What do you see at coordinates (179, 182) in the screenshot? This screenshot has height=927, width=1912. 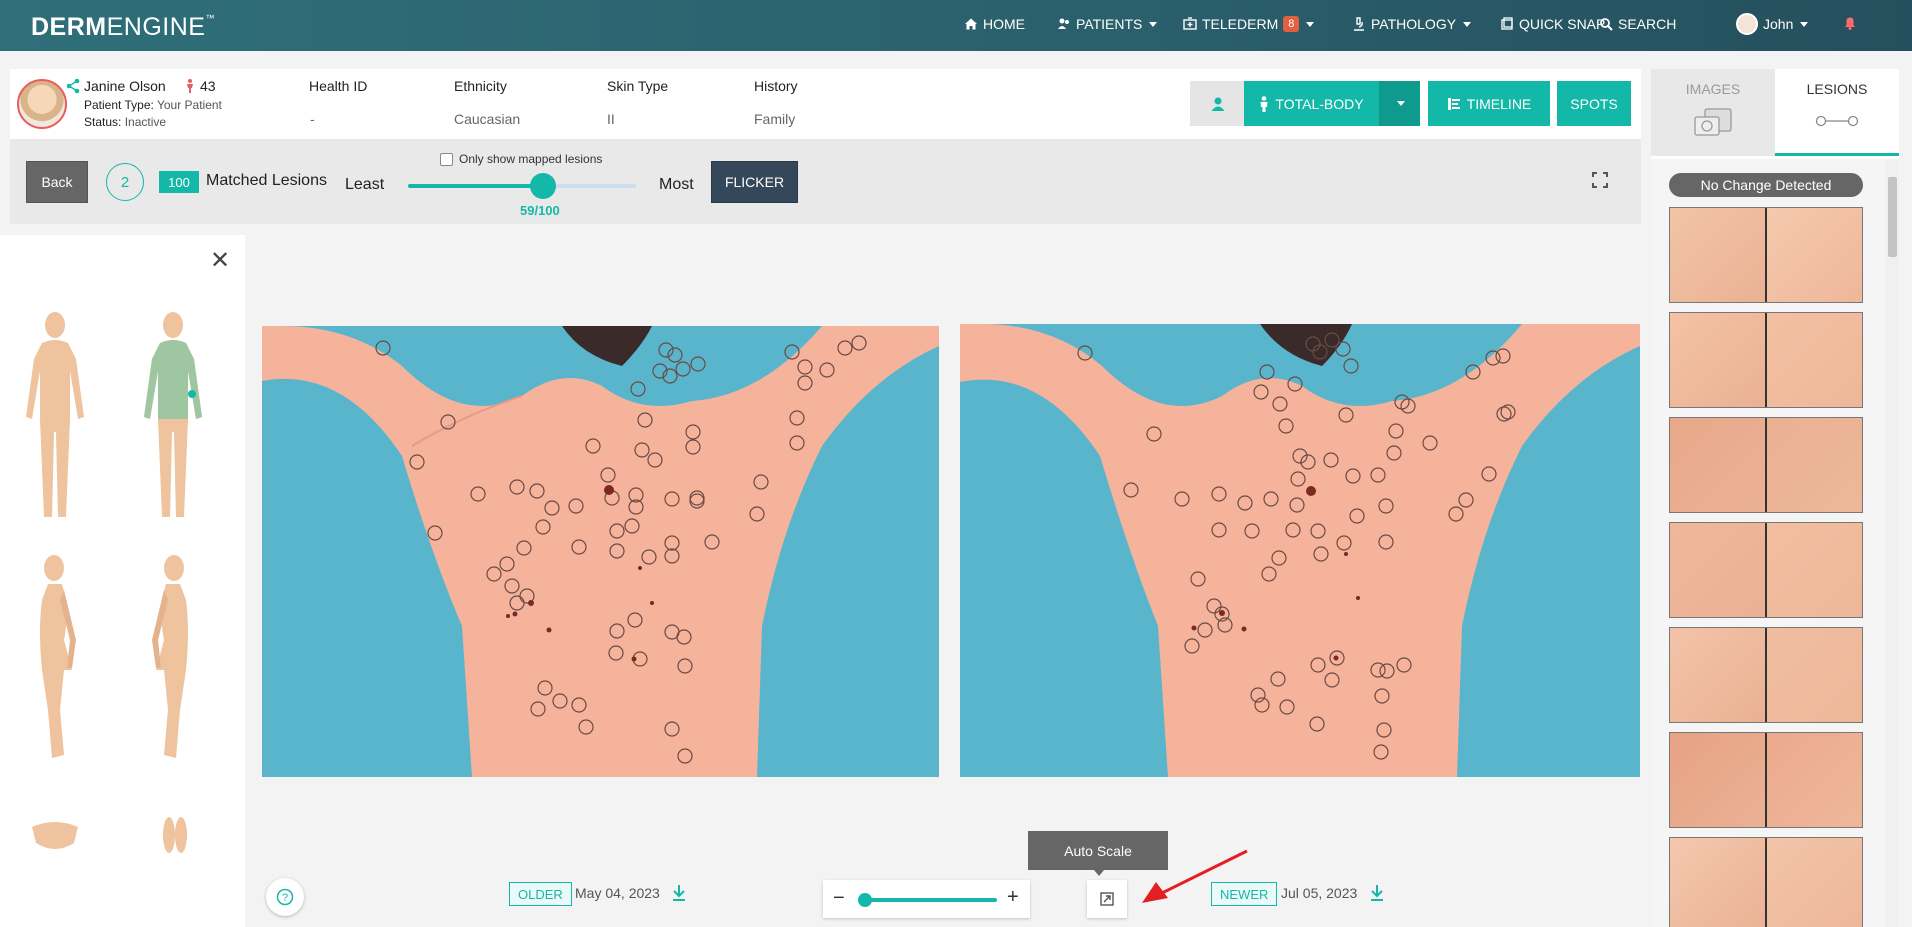 I see `matched-count-badge: 100` at bounding box center [179, 182].